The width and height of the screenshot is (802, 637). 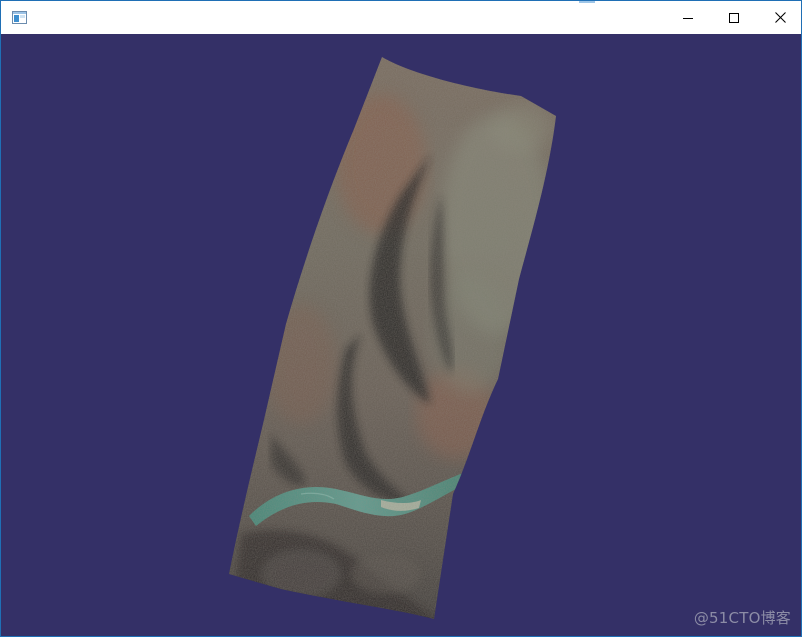 I want to click on close-button, so click(x=779, y=17).